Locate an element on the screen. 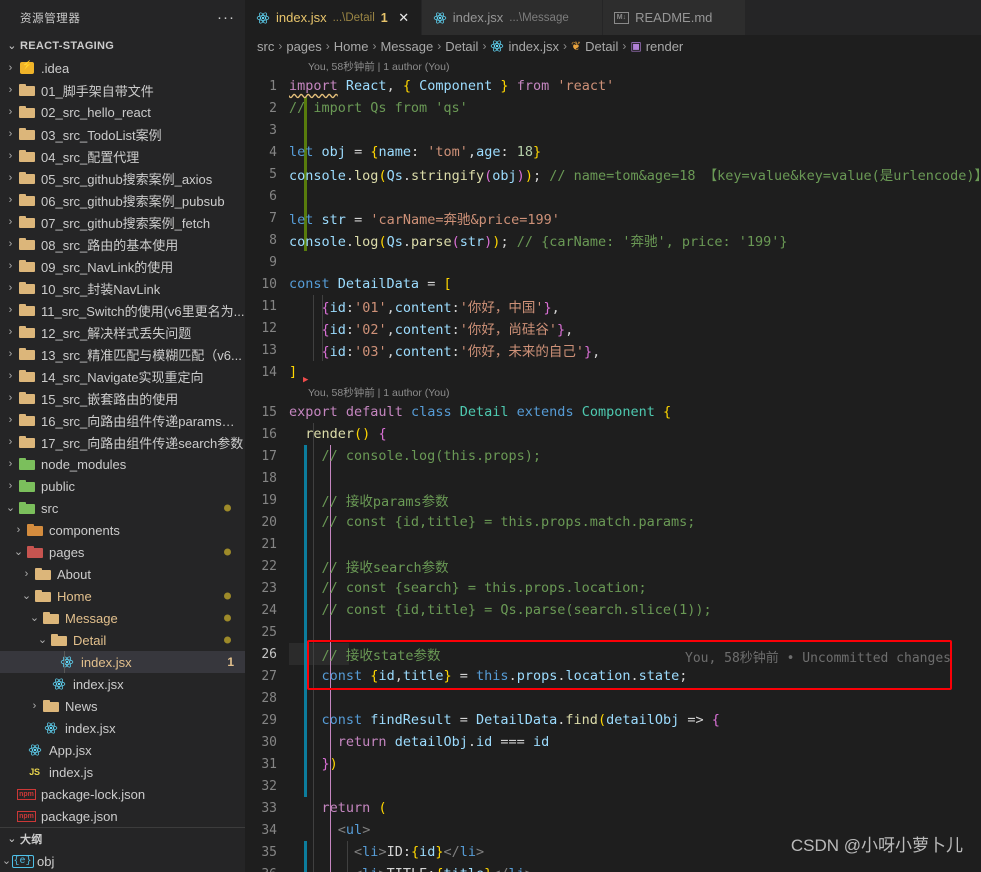 This screenshot has height=872, width=981. code-line: 36 <li>TITLE:{title}</li> is located at coordinates (613, 867).